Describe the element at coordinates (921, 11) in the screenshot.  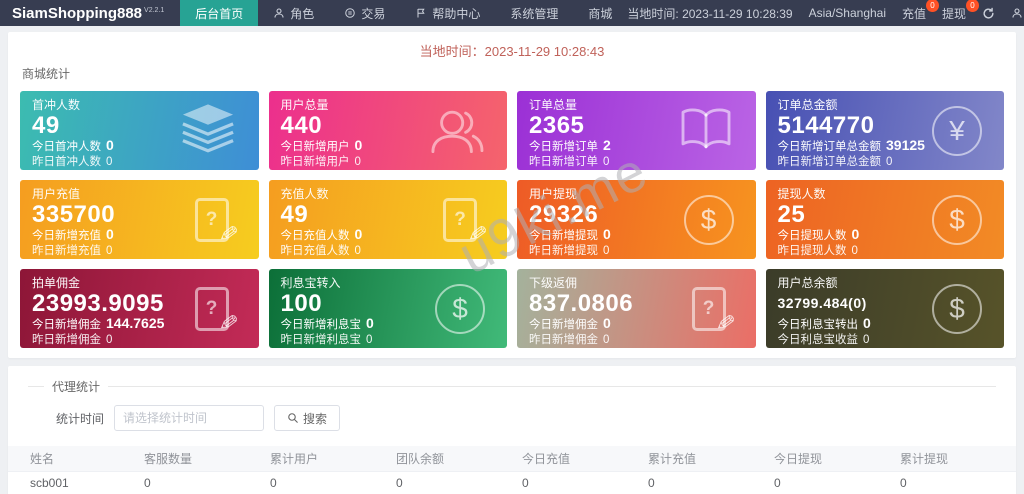
I see `recharge-notice-button: 充值 0` at that location.